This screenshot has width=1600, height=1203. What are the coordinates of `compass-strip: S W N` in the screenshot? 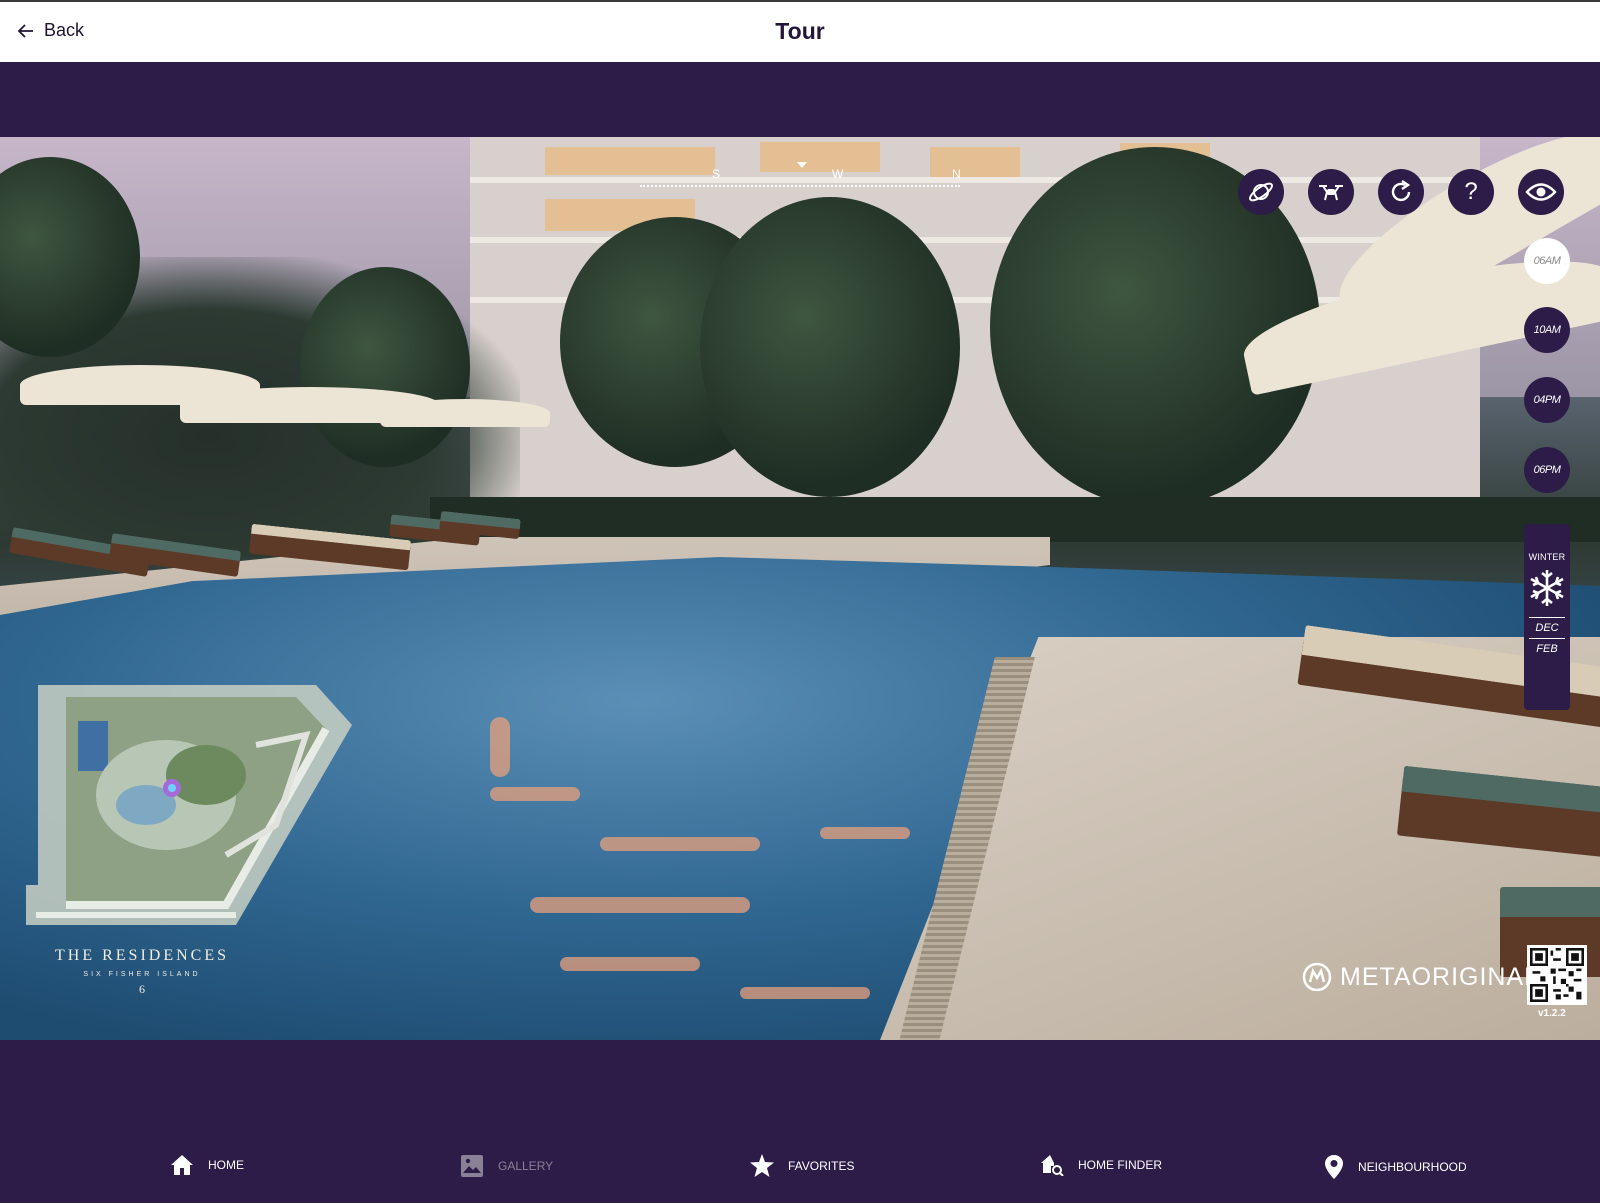 It's located at (800, 177).